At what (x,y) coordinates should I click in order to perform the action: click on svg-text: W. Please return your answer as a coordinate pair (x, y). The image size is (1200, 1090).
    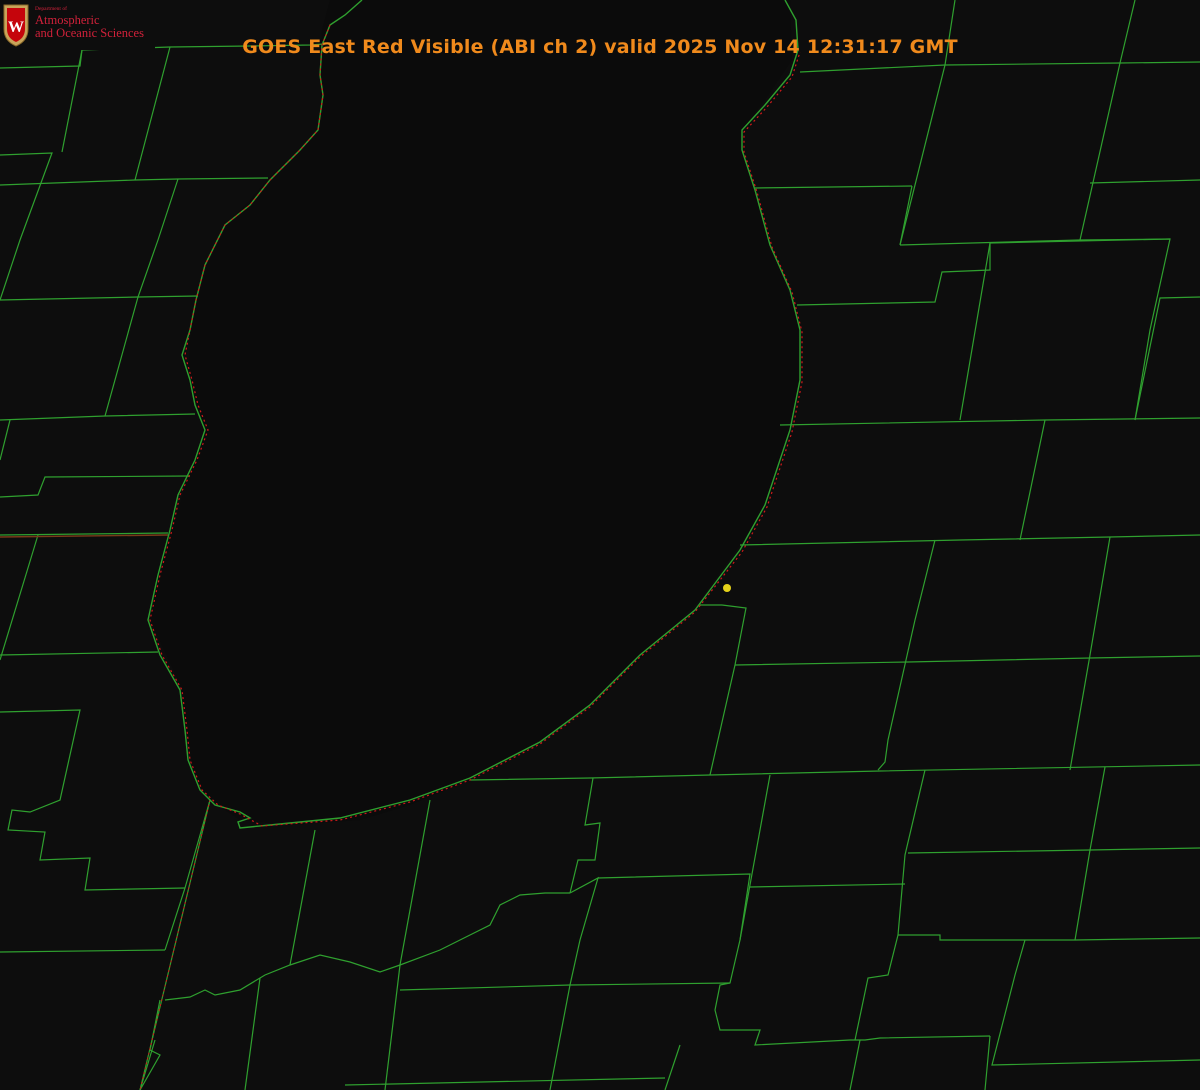
    Looking at the image, I should click on (16, 27).